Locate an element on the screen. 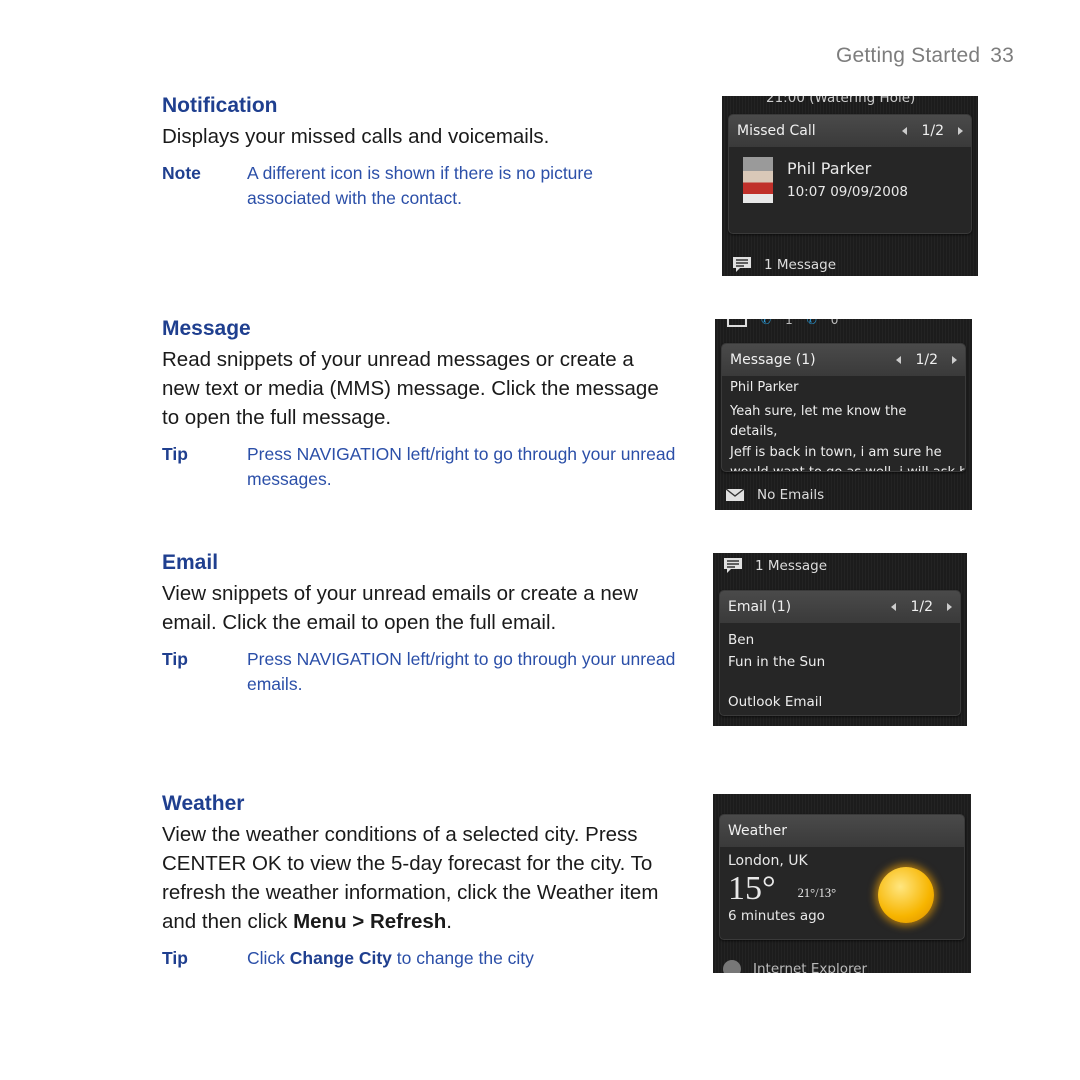 The width and height of the screenshot is (1080, 1080). section-name: Getting Started is located at coordinates (908, 55).